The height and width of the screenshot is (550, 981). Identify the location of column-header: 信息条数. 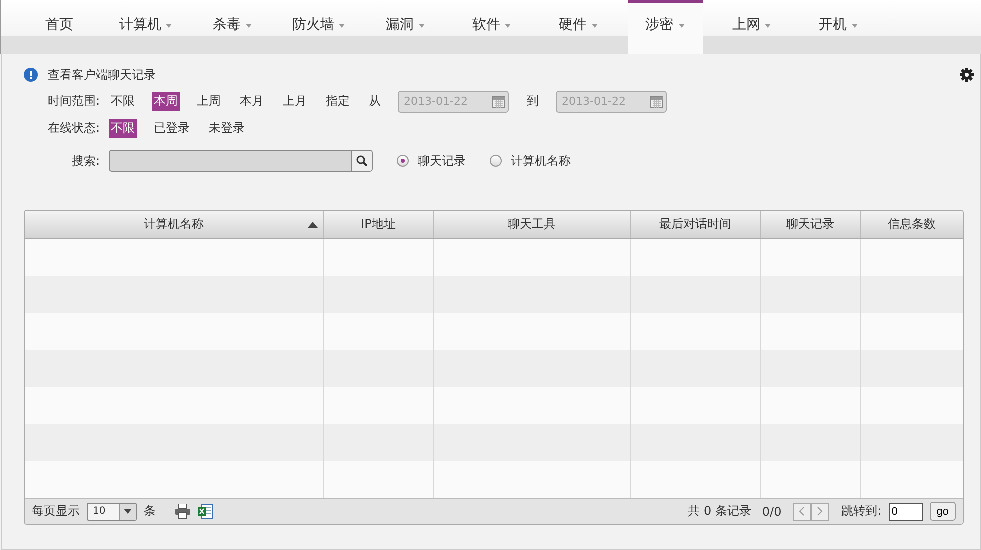
(912, 224).